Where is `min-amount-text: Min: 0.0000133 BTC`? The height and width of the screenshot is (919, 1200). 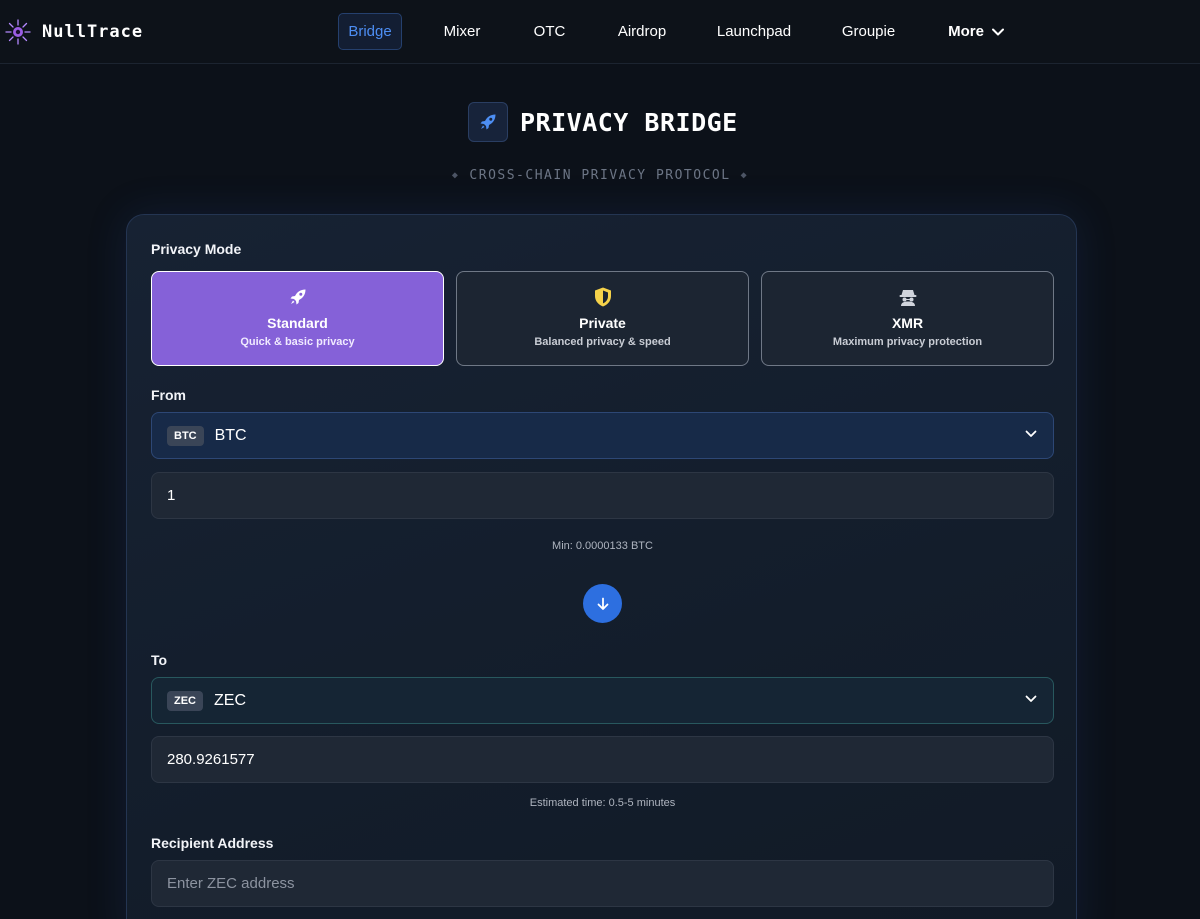 min-amount-text: Min: 0.0000133 BTC is located at coordinates (602, 546).